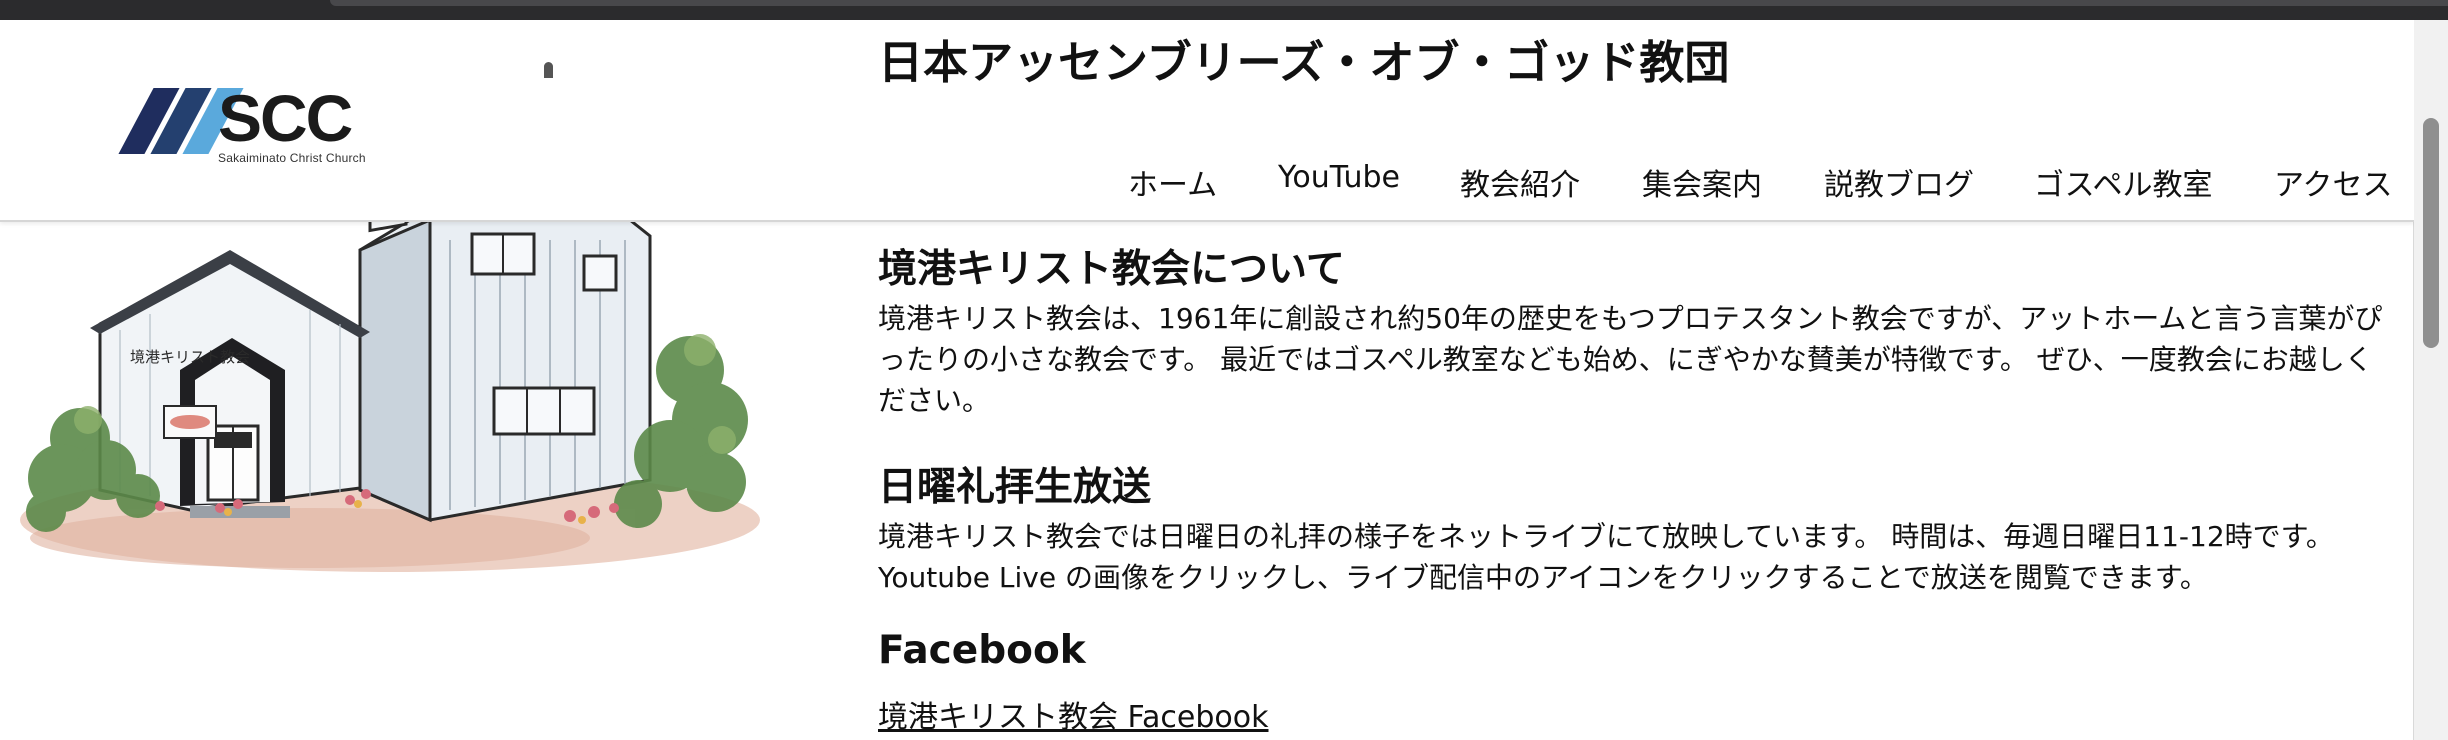 The height and width of the screenshot is (740, 2448). Describe the element at coordinates (1702, 182) in the screenshot. I see `nav-item-meetings: 集会案内` at that location.